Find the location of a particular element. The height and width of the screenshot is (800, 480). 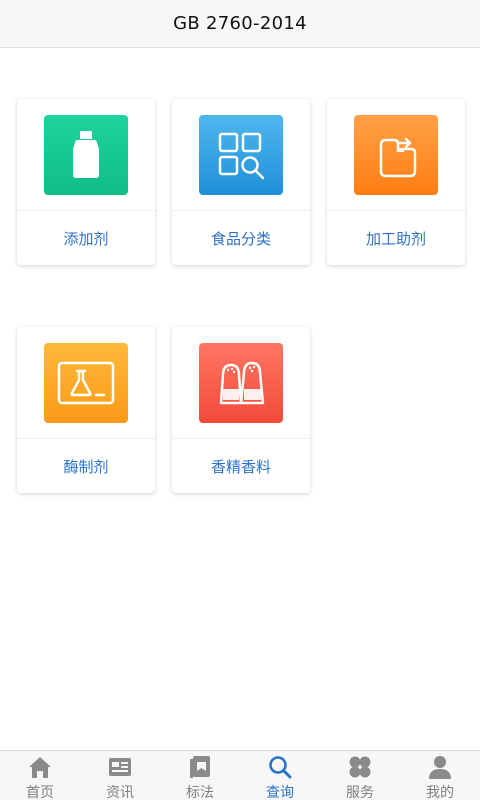

tab-label: 查询 is located at coordinates (280, 792).